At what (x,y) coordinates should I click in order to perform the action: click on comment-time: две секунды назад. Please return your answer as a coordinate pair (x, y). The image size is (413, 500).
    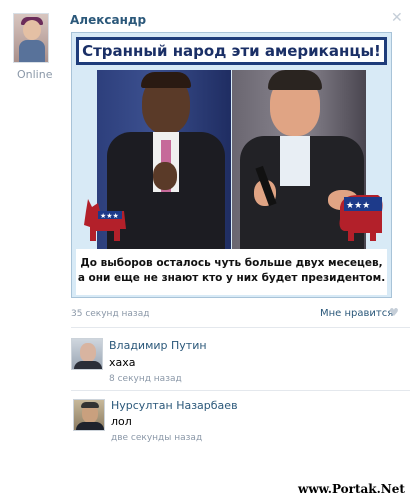
    Looking at the image, I should click on (156, 438).